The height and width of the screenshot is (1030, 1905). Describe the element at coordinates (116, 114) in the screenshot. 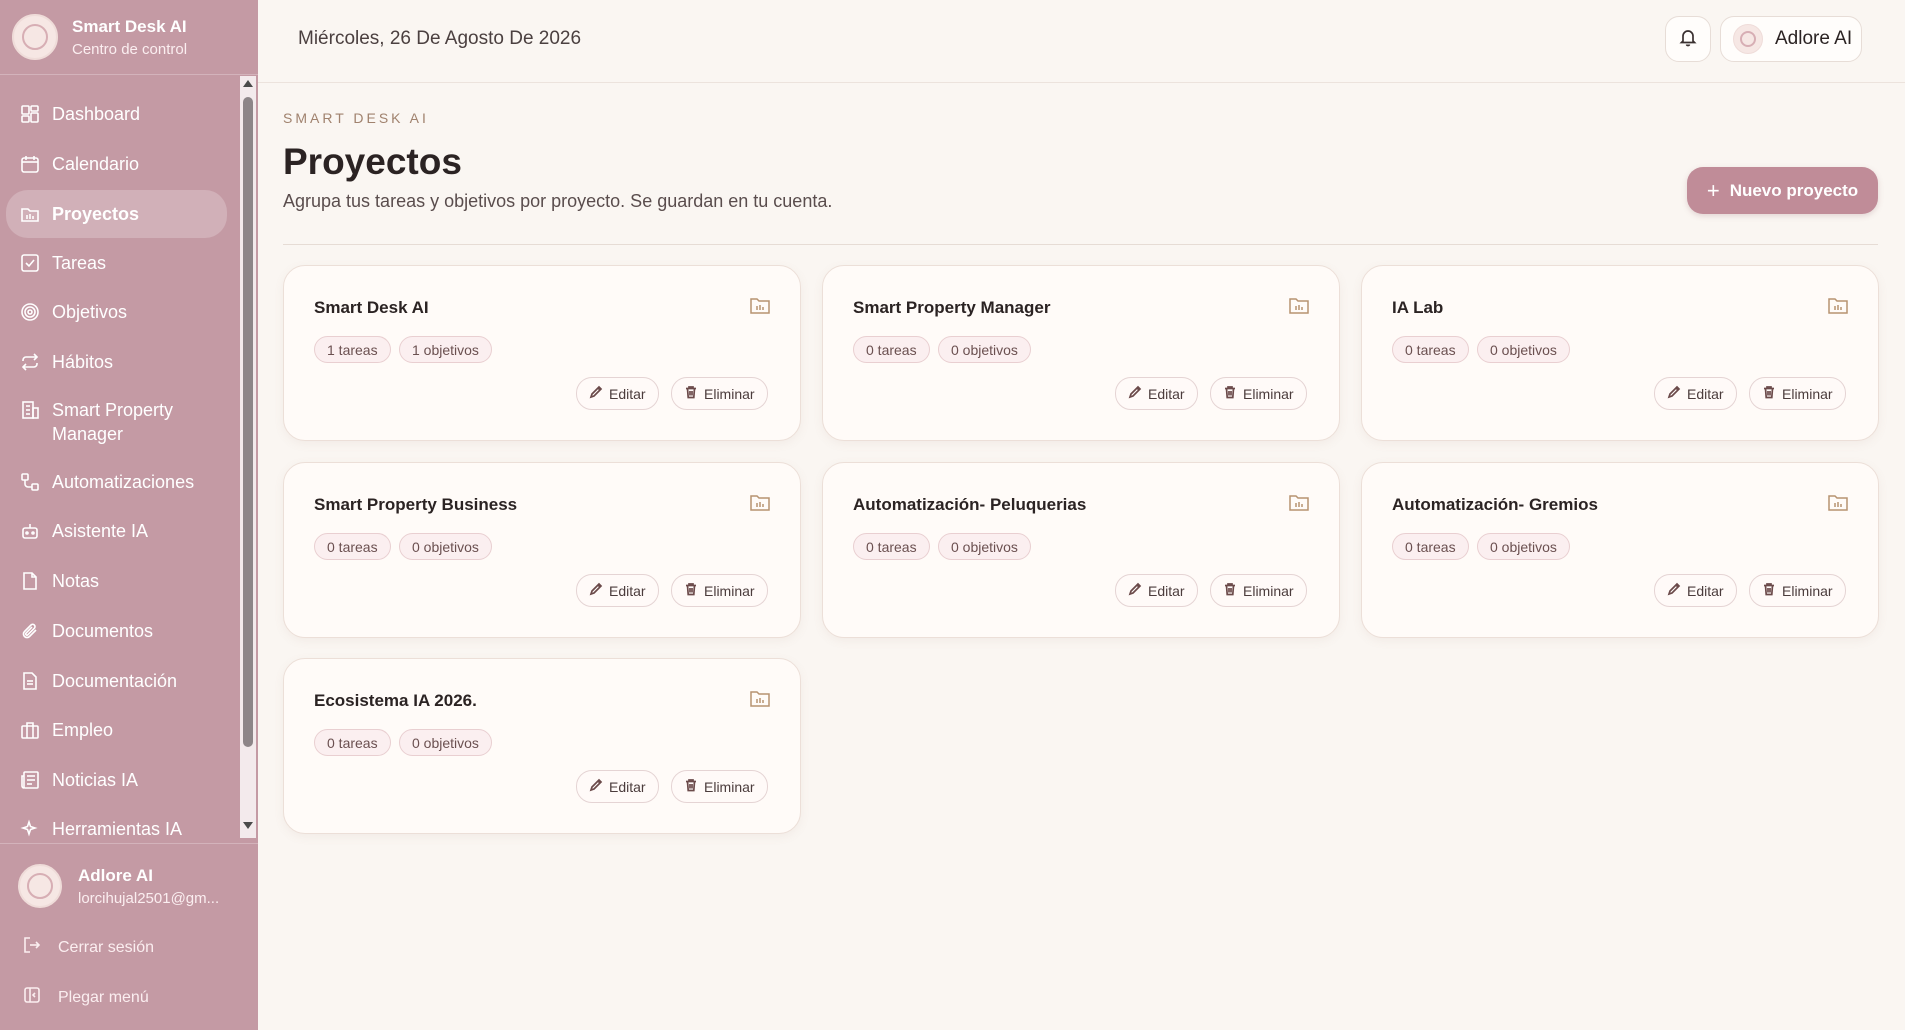

I see `sidebar-item-dashboard: Dashboard` at that location.